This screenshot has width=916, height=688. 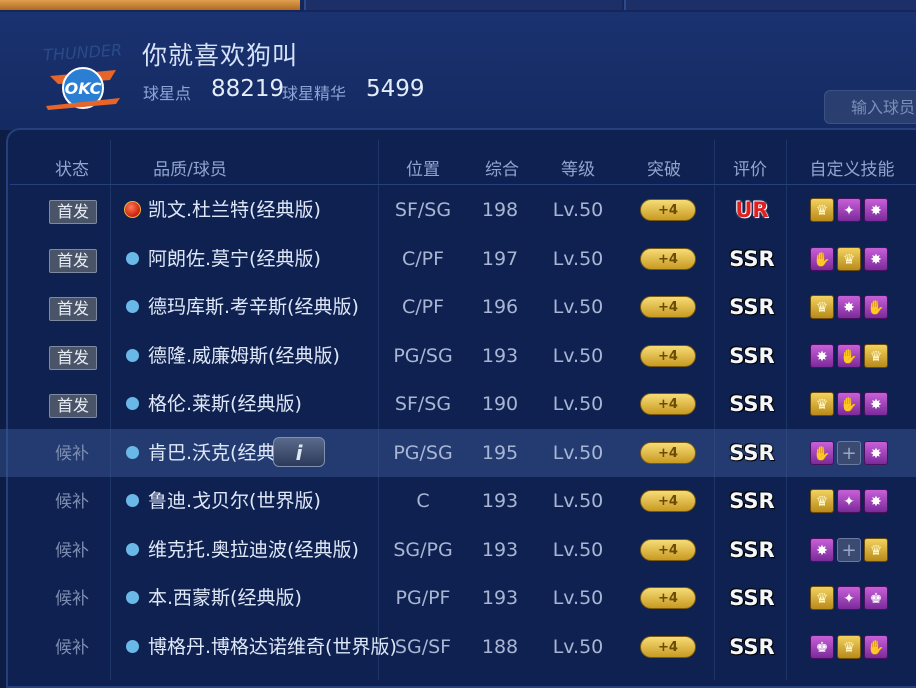 I want to click on table-row: 首发 德玛库斯.考辛斯(经典版) C/PF 196 Lv.50 +4 SSR ♛ ✸ ✋, so click(x=458, y=307).